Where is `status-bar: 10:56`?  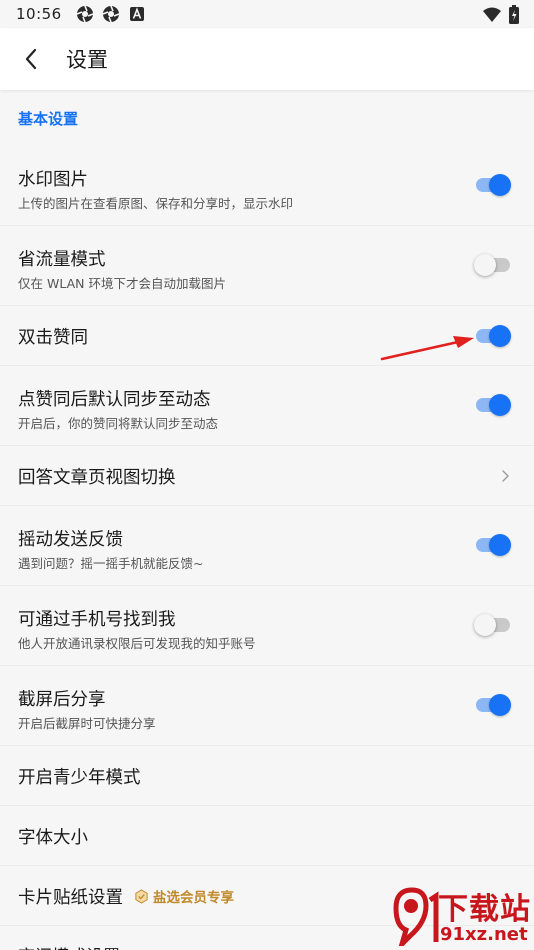
status-bar: 10:56 is located at coordinates (267, 14).